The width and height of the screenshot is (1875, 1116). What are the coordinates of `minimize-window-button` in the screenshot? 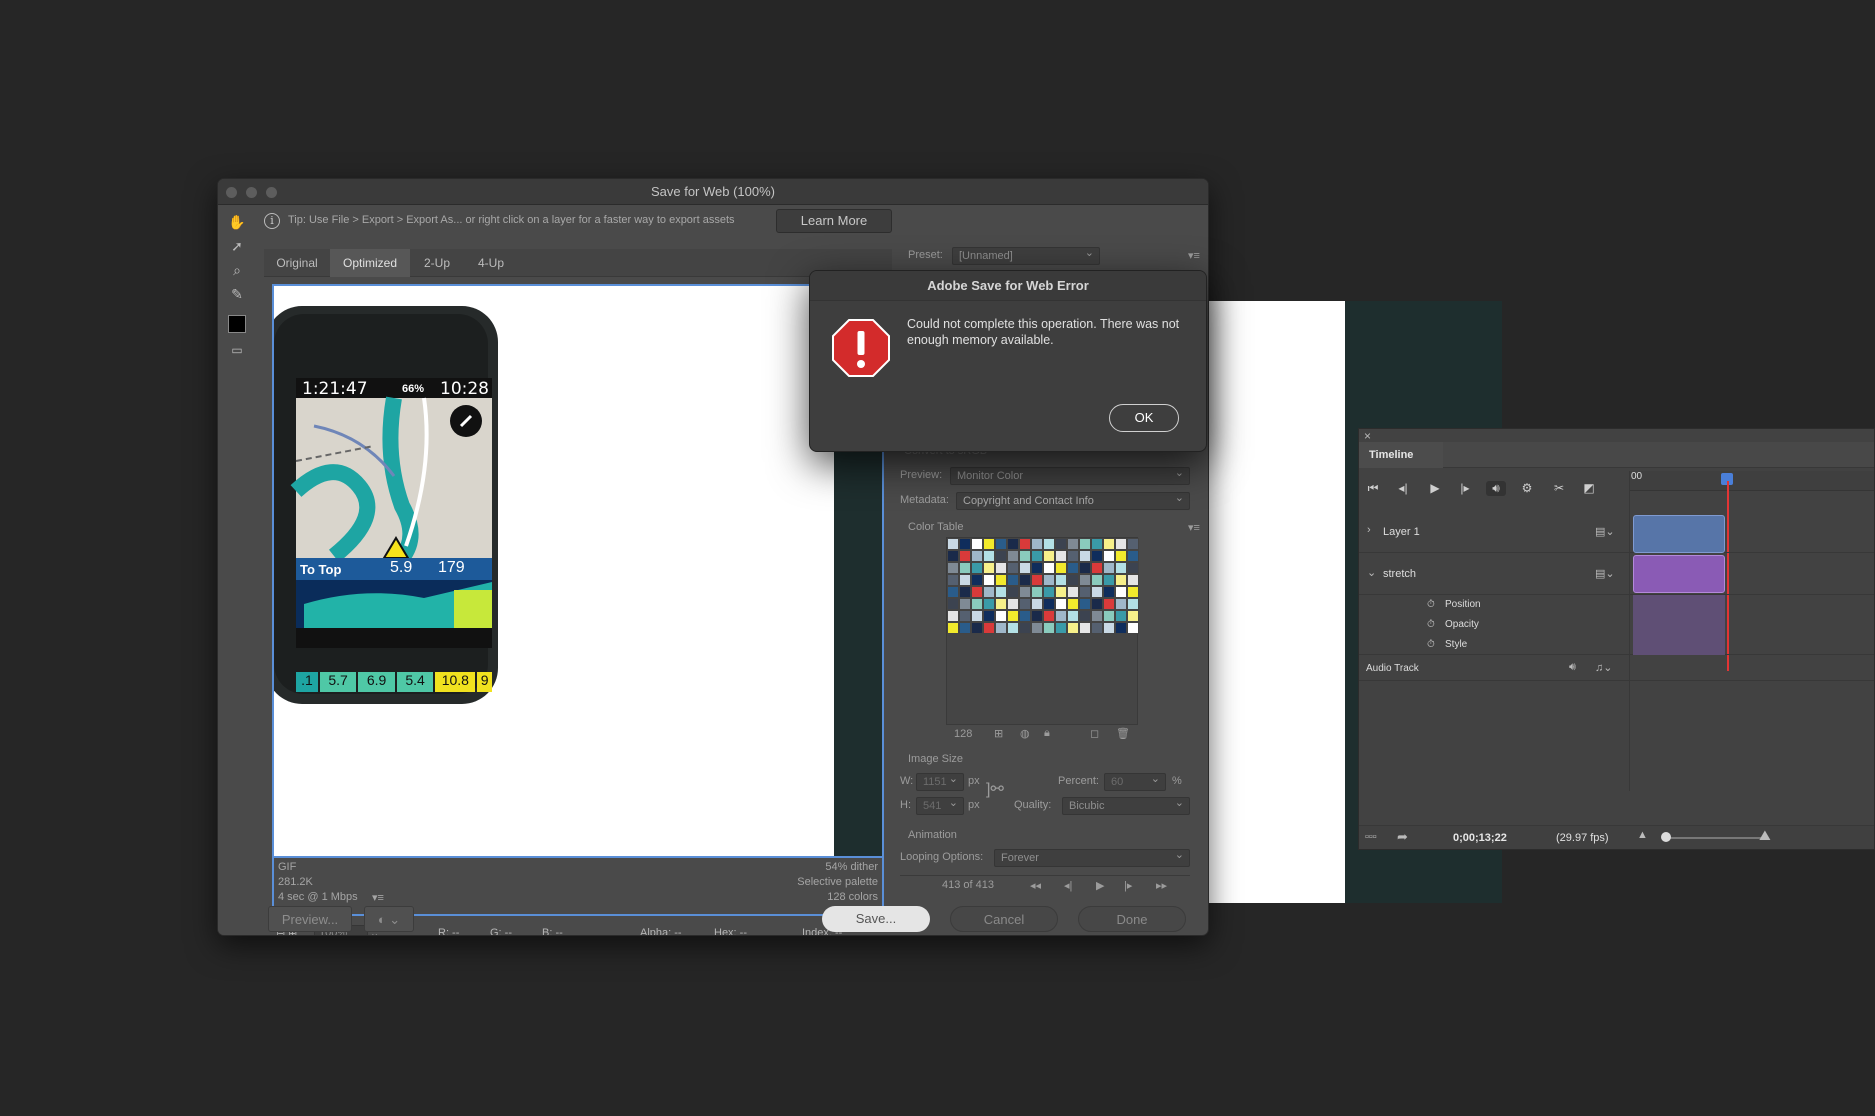 It's located at (251, 192).